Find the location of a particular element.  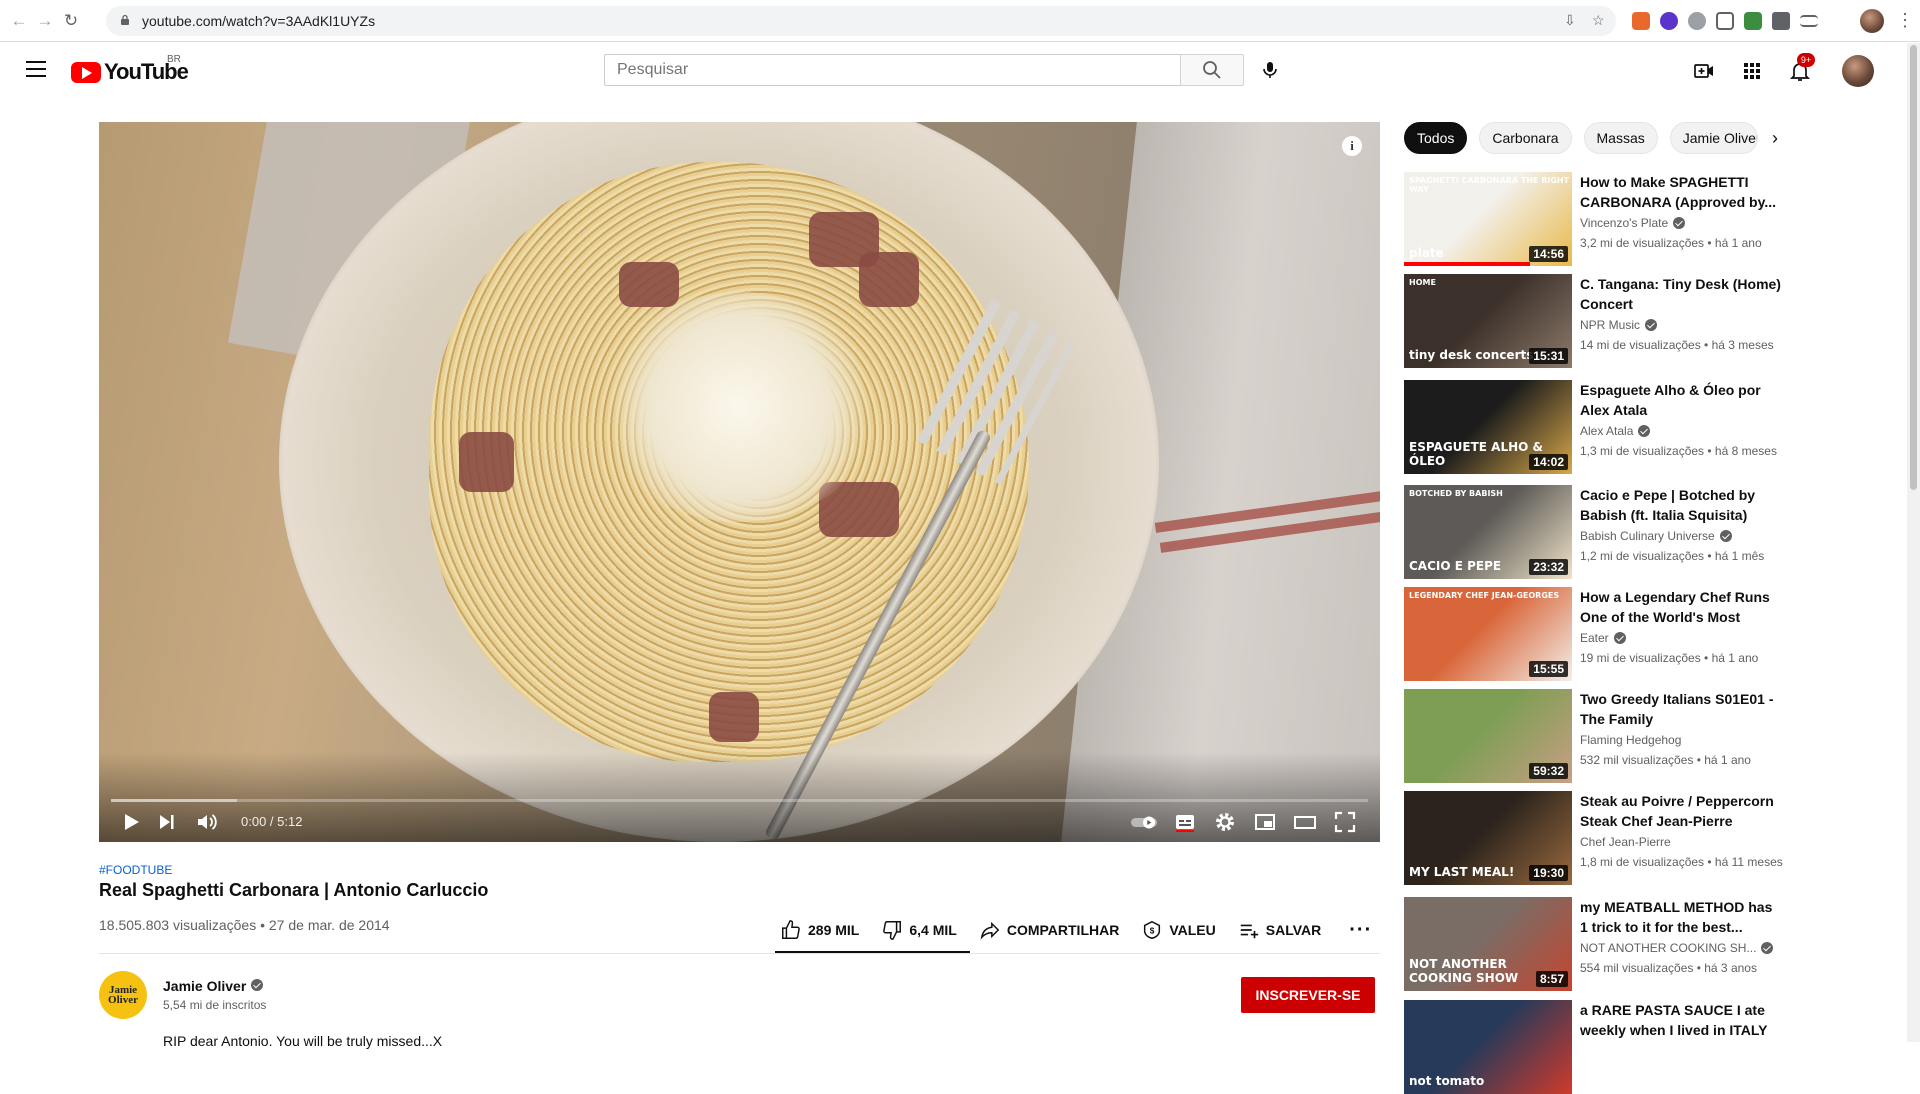

miniplayer-icon is located at coordinates (1265, 822).